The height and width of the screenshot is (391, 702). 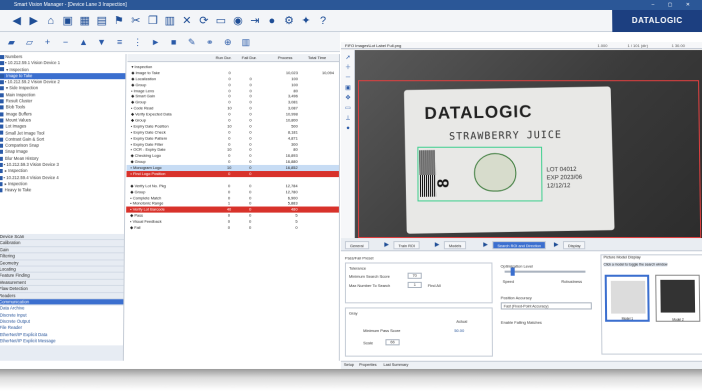 I want to click on chart-icon: ▥, so click(x=246, y=42).